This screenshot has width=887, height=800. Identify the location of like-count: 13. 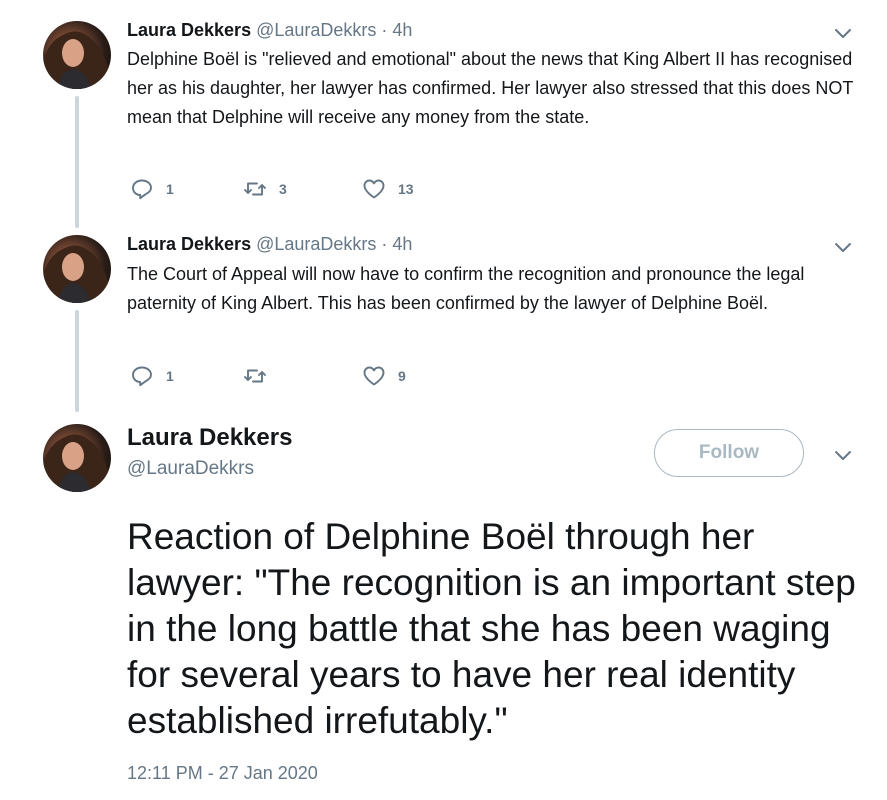
(406, 189).